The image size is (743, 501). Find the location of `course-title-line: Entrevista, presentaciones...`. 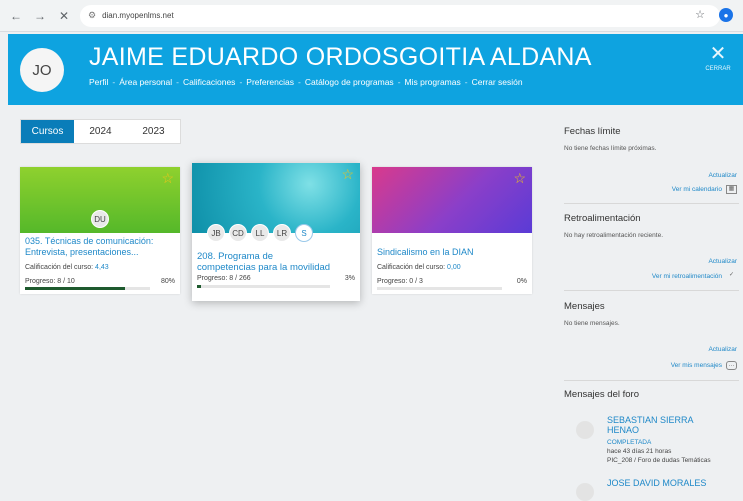

course-title-line: Entrevista, presentaciones... is located at coordinates (82, 252).